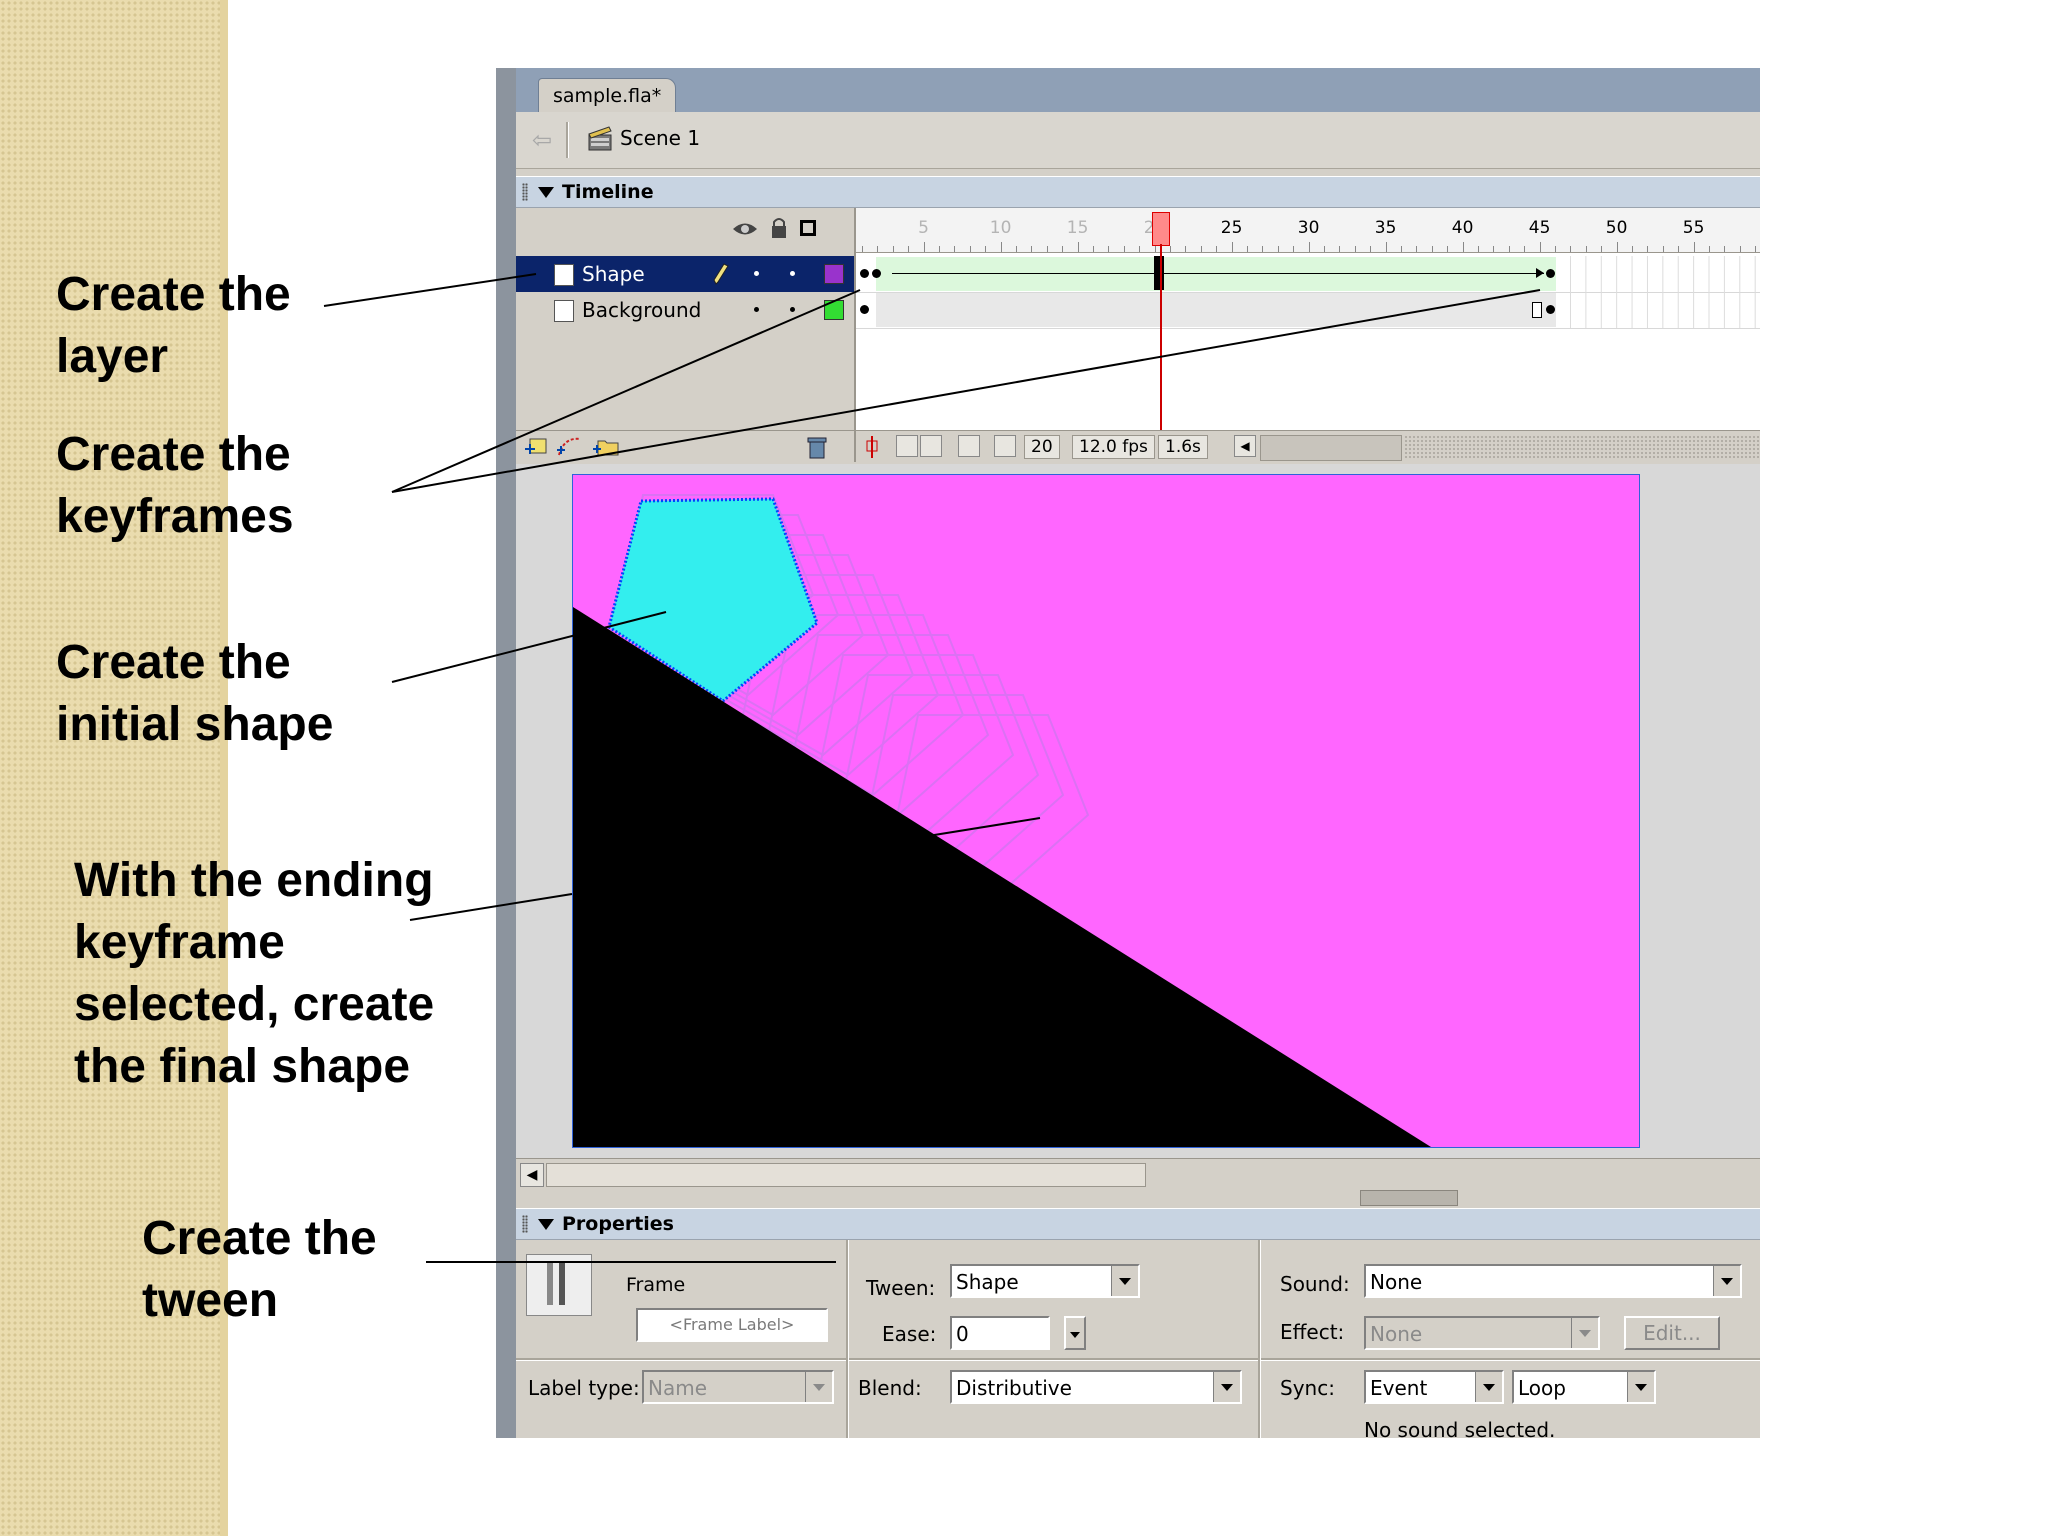 This screenshot has height=1536, width=2048. Describe the element at coordinates (931, 446) in the screenshot. I see `onion-skin-outlines-icon` at that location.